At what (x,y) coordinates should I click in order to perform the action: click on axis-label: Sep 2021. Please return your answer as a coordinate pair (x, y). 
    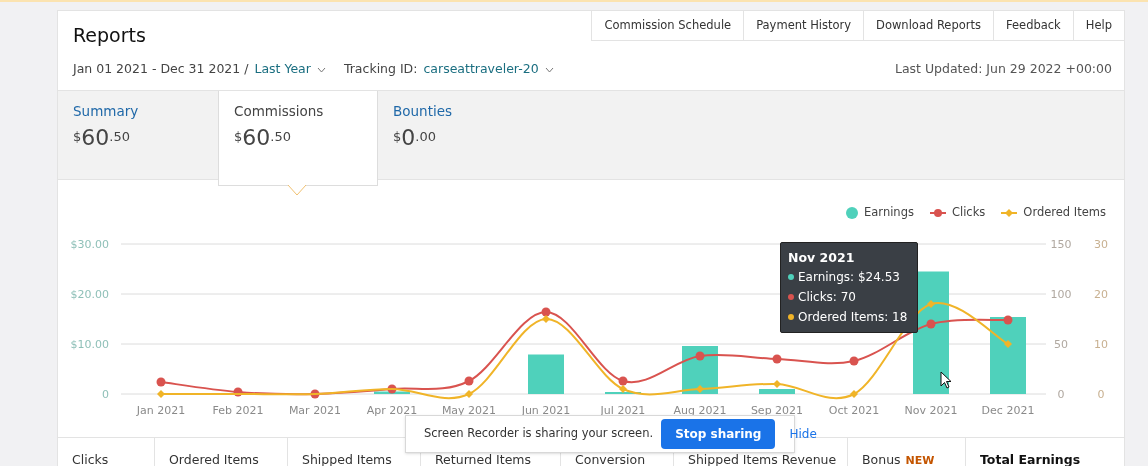
    Looking at the image, I should click on (777, 410).